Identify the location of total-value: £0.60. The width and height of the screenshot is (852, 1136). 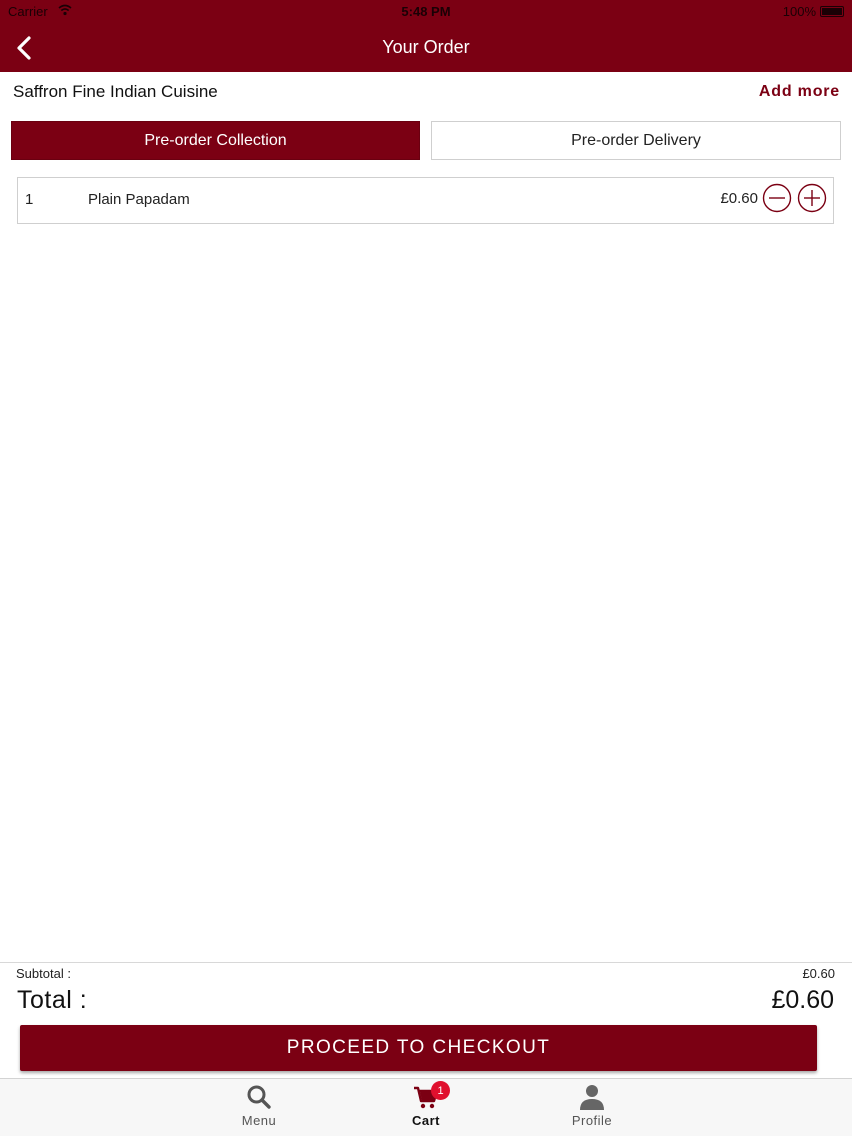
(802, 1000).